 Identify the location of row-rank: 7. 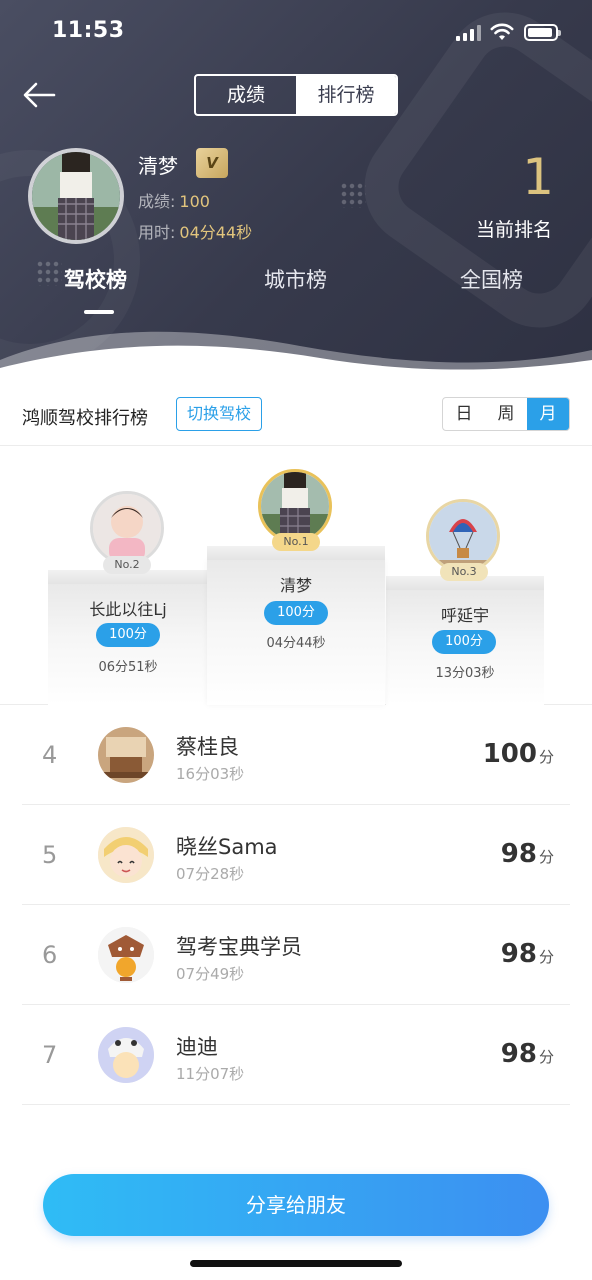
(50, 1055).